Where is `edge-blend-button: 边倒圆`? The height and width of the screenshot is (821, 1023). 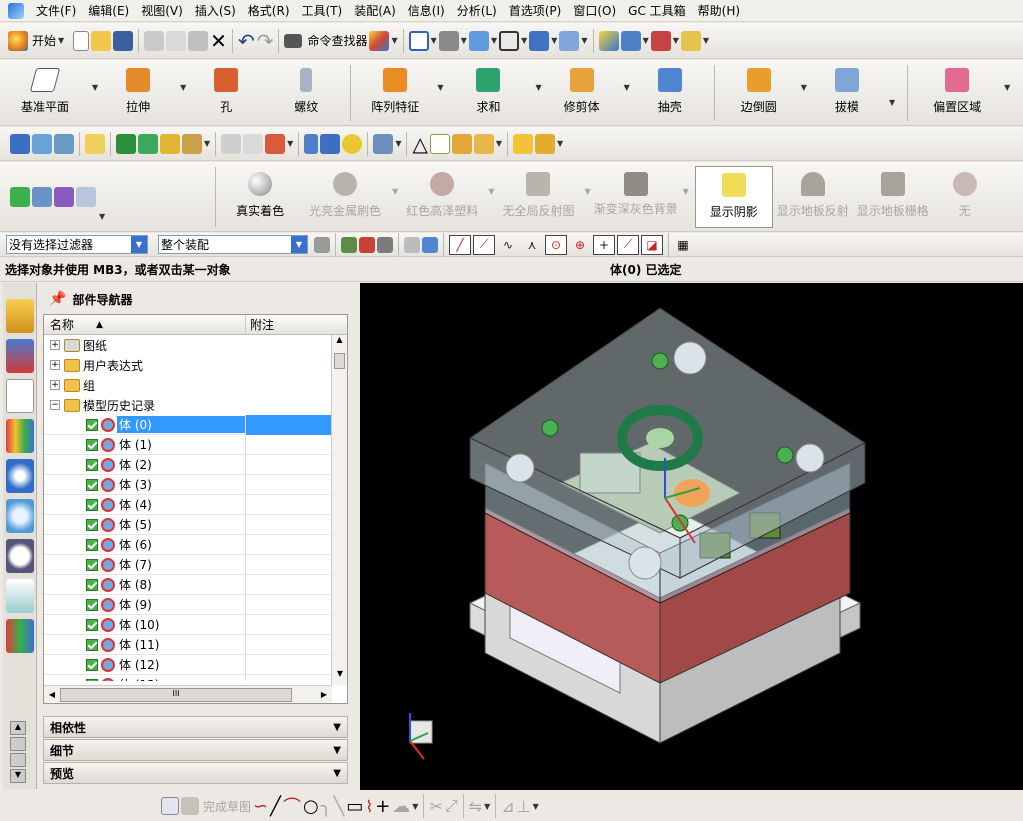
edge-blend-button: 边倒圆 is located at coordinates (759, 93).